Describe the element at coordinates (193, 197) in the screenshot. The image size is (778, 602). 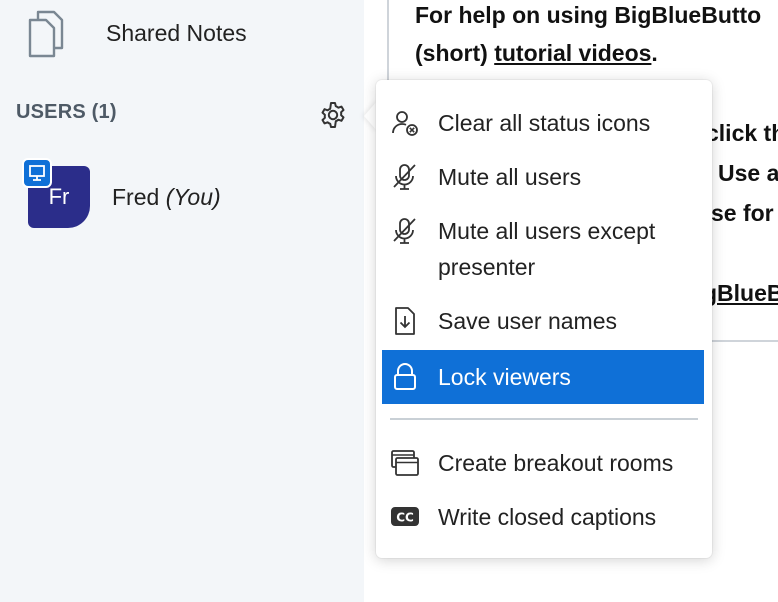
I see `user-you-label: (You)` at that location.